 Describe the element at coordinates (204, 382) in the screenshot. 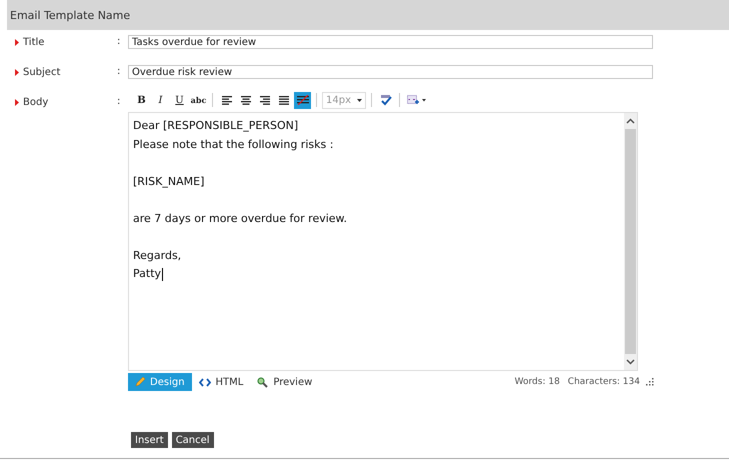

I see `code-icon` at that location.